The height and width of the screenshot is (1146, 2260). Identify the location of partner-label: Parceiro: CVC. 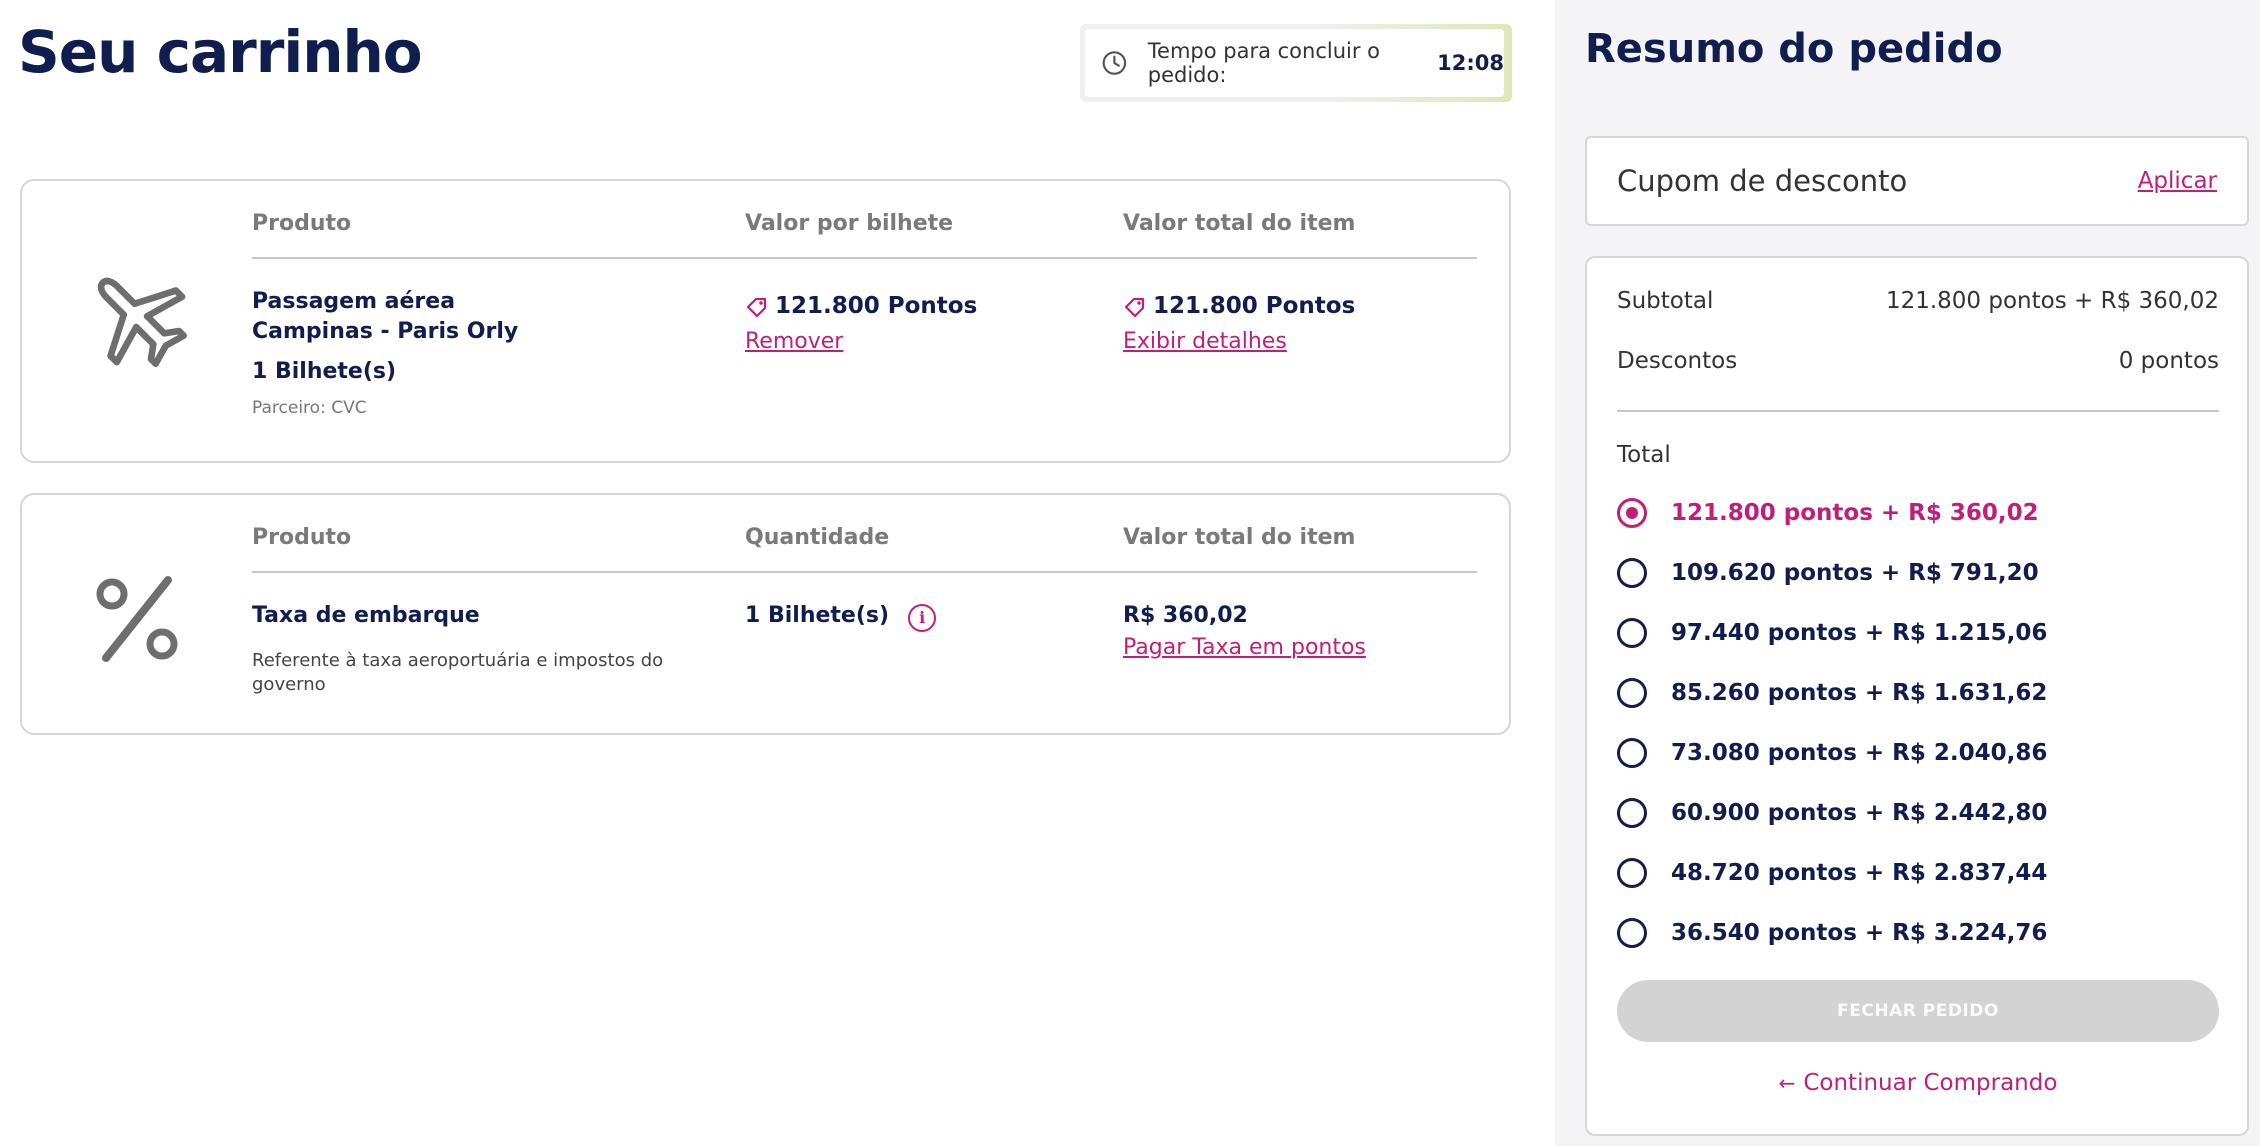
(309, 408).